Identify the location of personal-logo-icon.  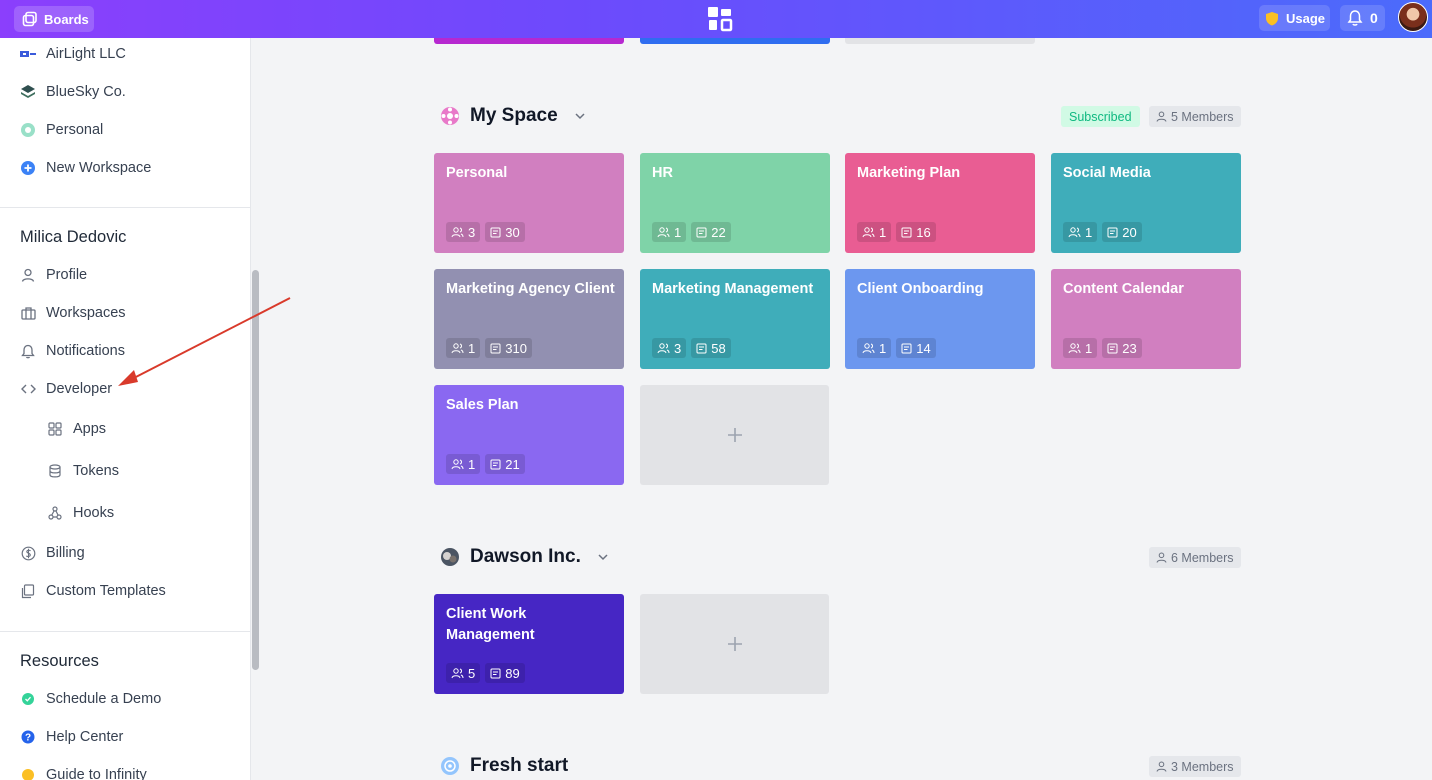
(28, 130).